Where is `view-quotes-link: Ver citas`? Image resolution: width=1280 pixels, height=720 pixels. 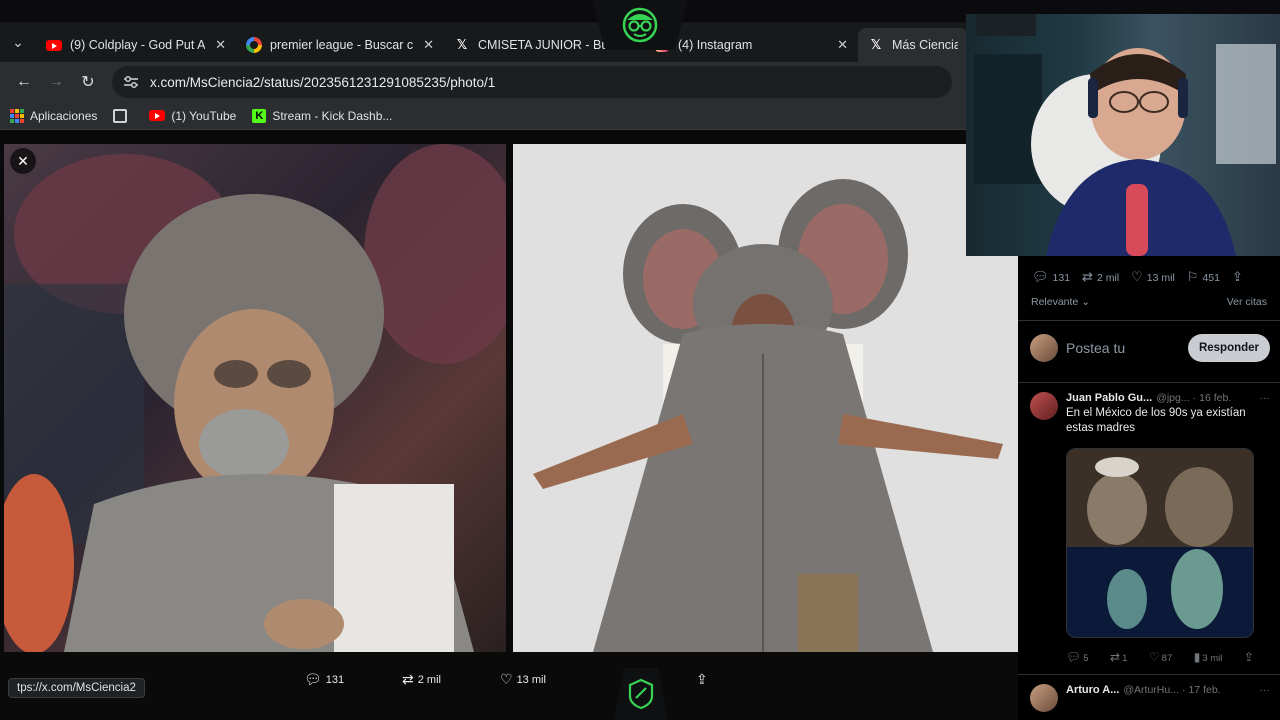
view-quotes-link: Ver citas is located at coordinates (1247, 302).